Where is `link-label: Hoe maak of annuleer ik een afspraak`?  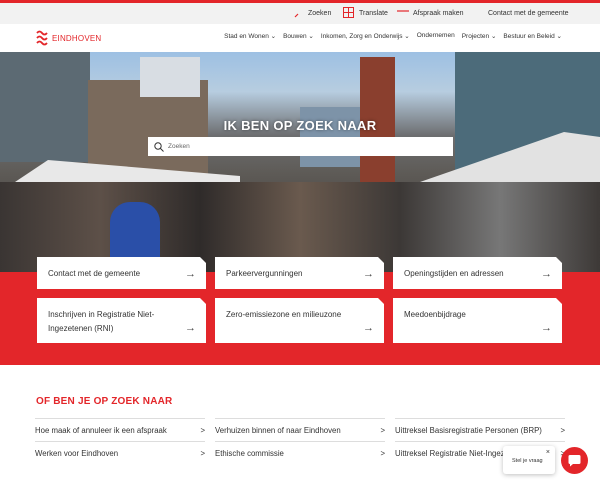
link-label: Hoe maak of annuleer ik een afspraak is located at coordinates (101, 430).